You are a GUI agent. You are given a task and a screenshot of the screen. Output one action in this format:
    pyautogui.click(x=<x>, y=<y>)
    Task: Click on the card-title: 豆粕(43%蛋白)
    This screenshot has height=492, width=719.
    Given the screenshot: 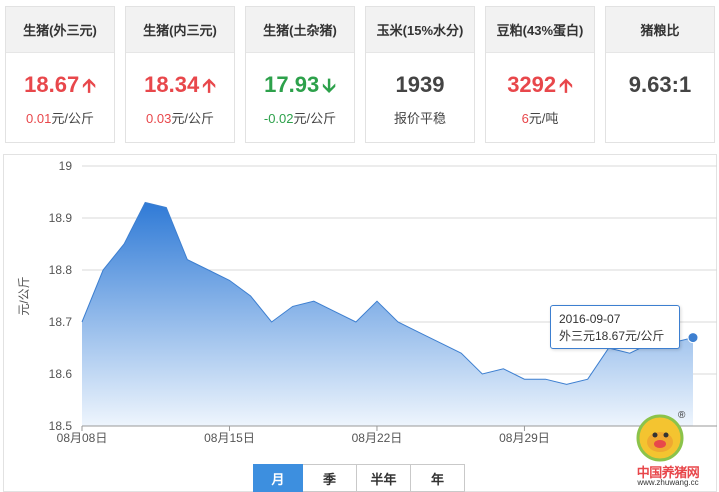 What is the action you would take?
    pyautogui.click(x=540, y=30)
    